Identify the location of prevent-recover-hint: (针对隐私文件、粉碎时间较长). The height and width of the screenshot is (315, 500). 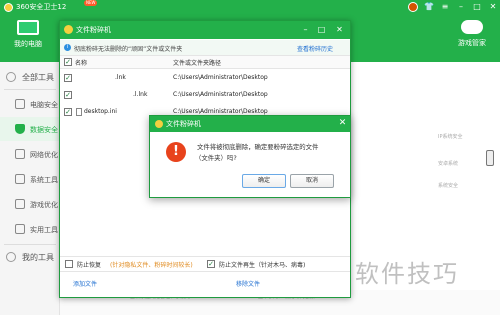
(151, 265).